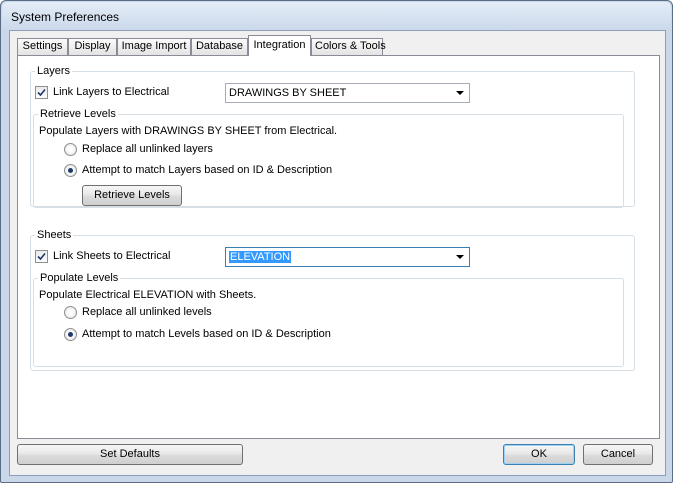 This screenshot has width=673, height=483. What do you see at coordinates (279, 45) in the screenshot?
I see `tab-integration: Integration` at bounding box center [279, 45].